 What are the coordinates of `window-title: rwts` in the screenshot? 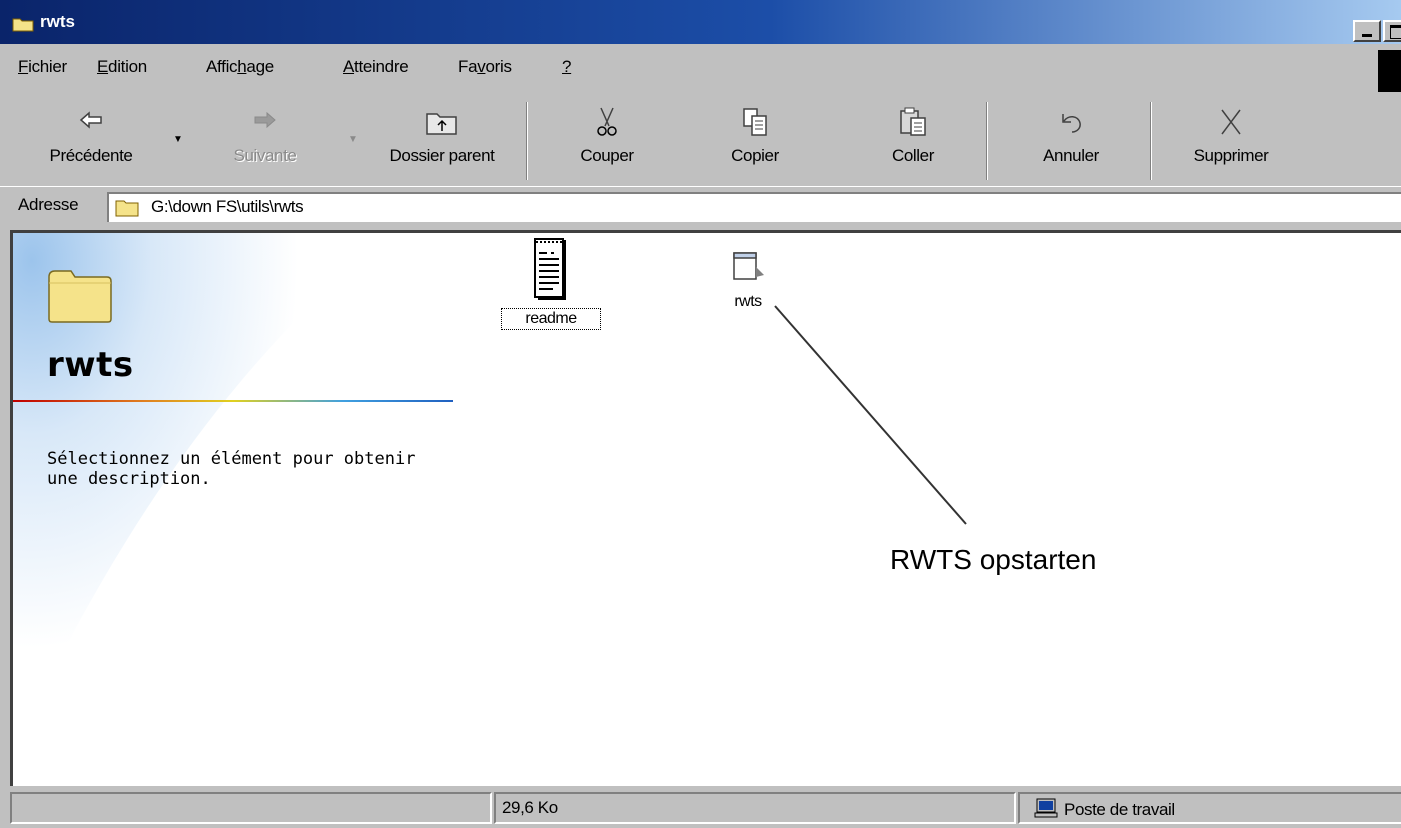 It's located at (57, 21).